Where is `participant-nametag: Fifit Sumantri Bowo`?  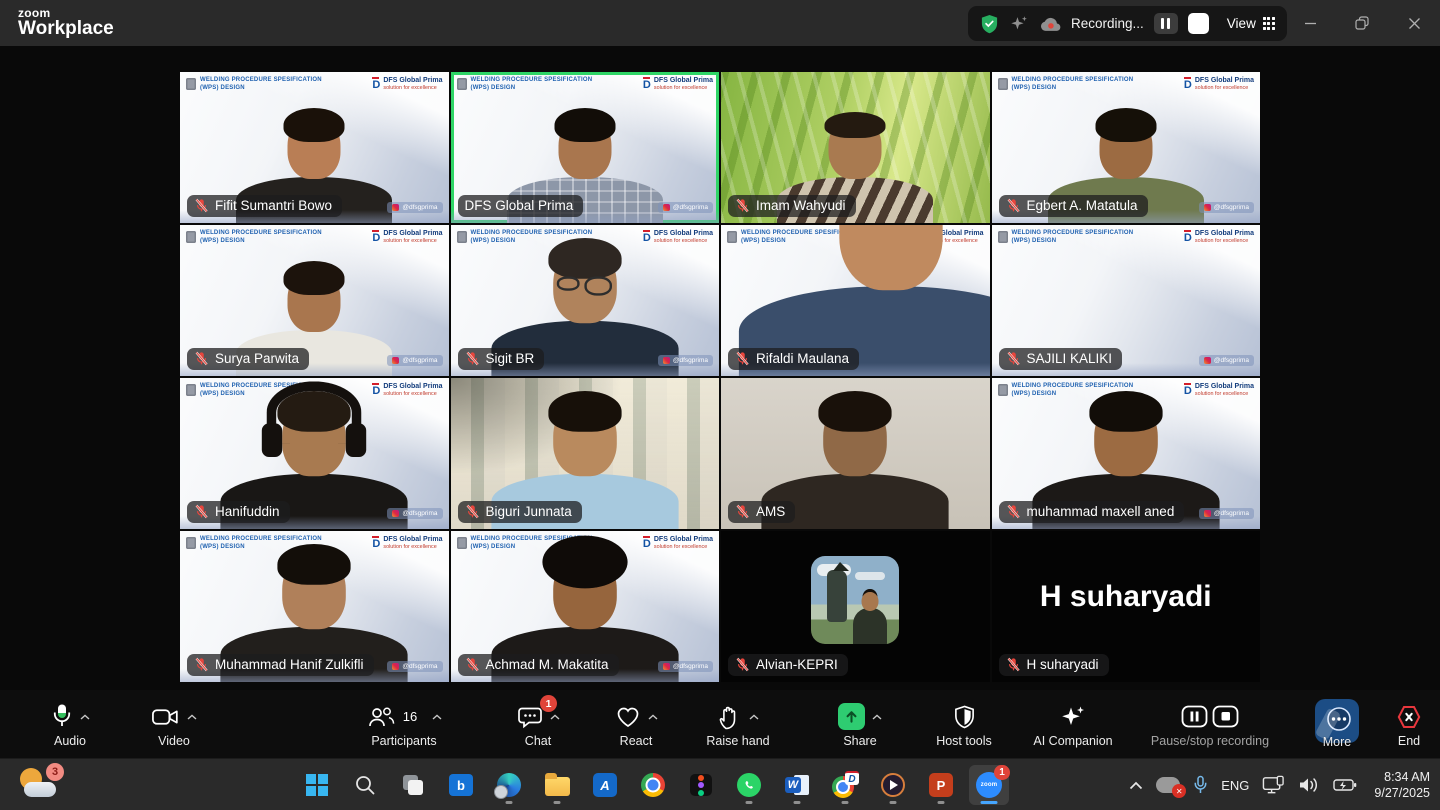
participant-nametag: Fifit Sumantri Bowo is located at coordinates (265, 206).